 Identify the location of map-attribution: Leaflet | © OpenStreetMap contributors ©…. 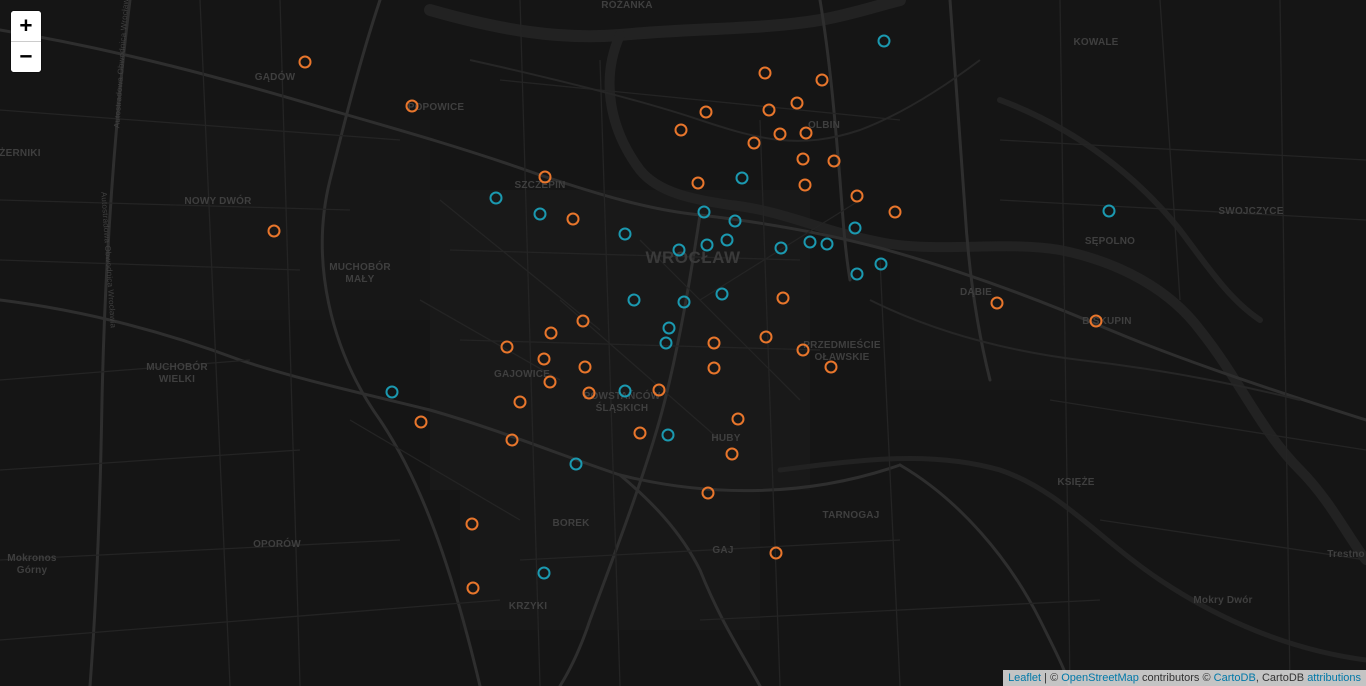
(1184, 678).